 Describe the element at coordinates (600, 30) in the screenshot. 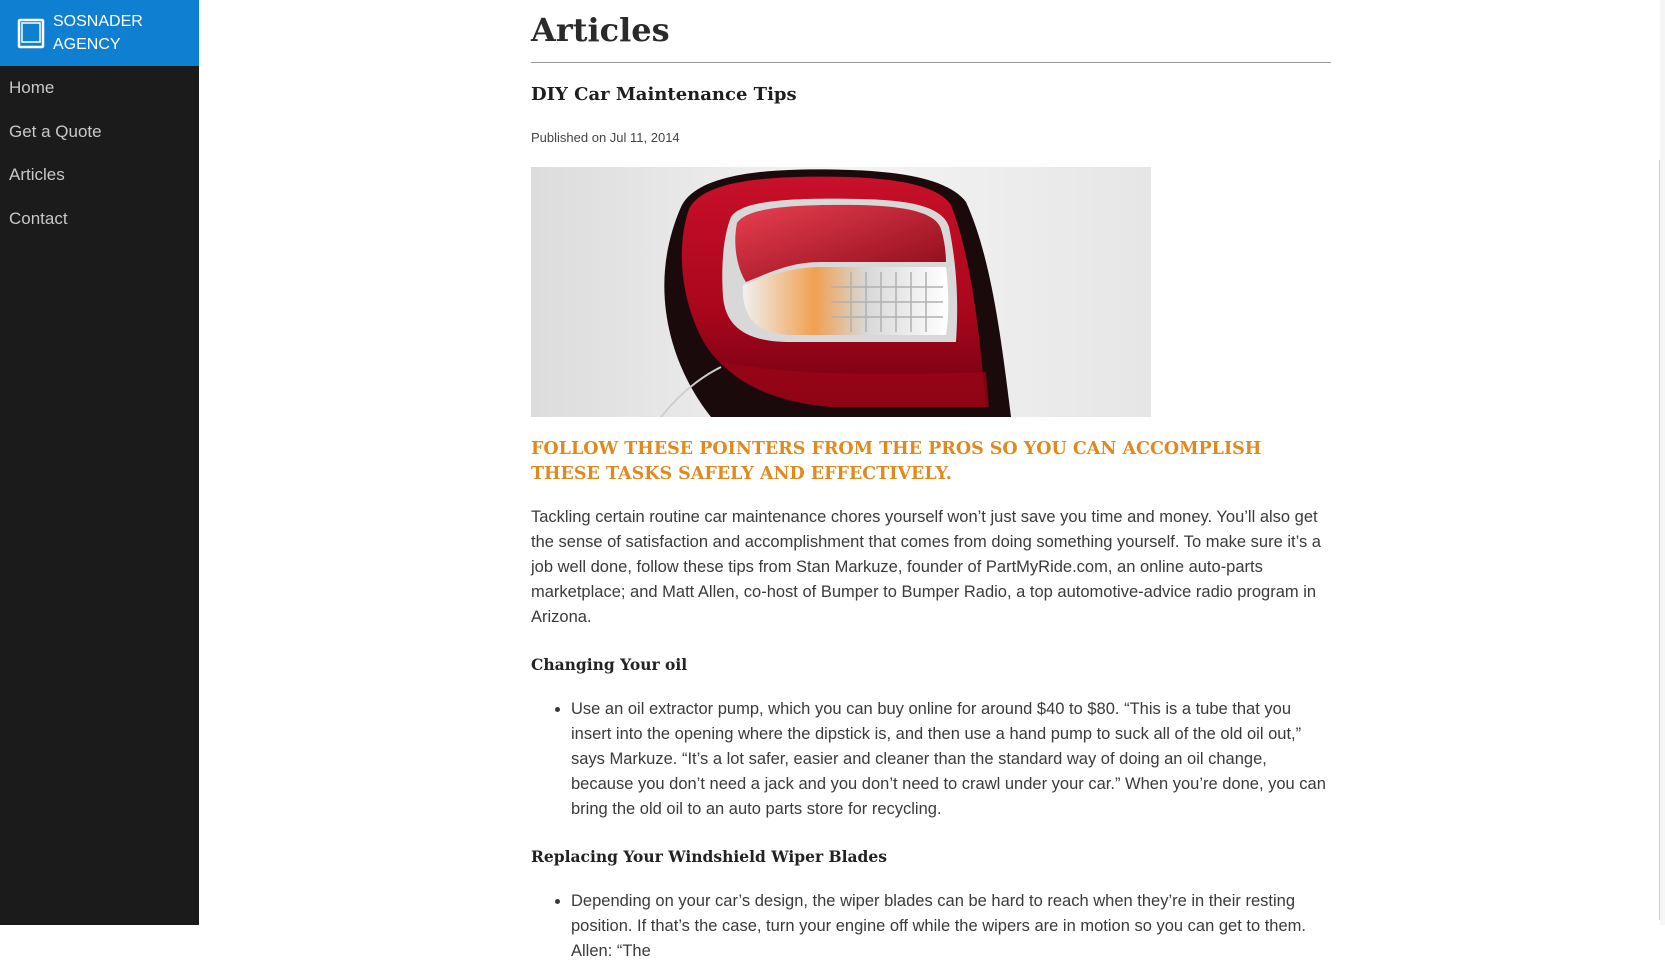

I see `page-title: Articles` at that location.